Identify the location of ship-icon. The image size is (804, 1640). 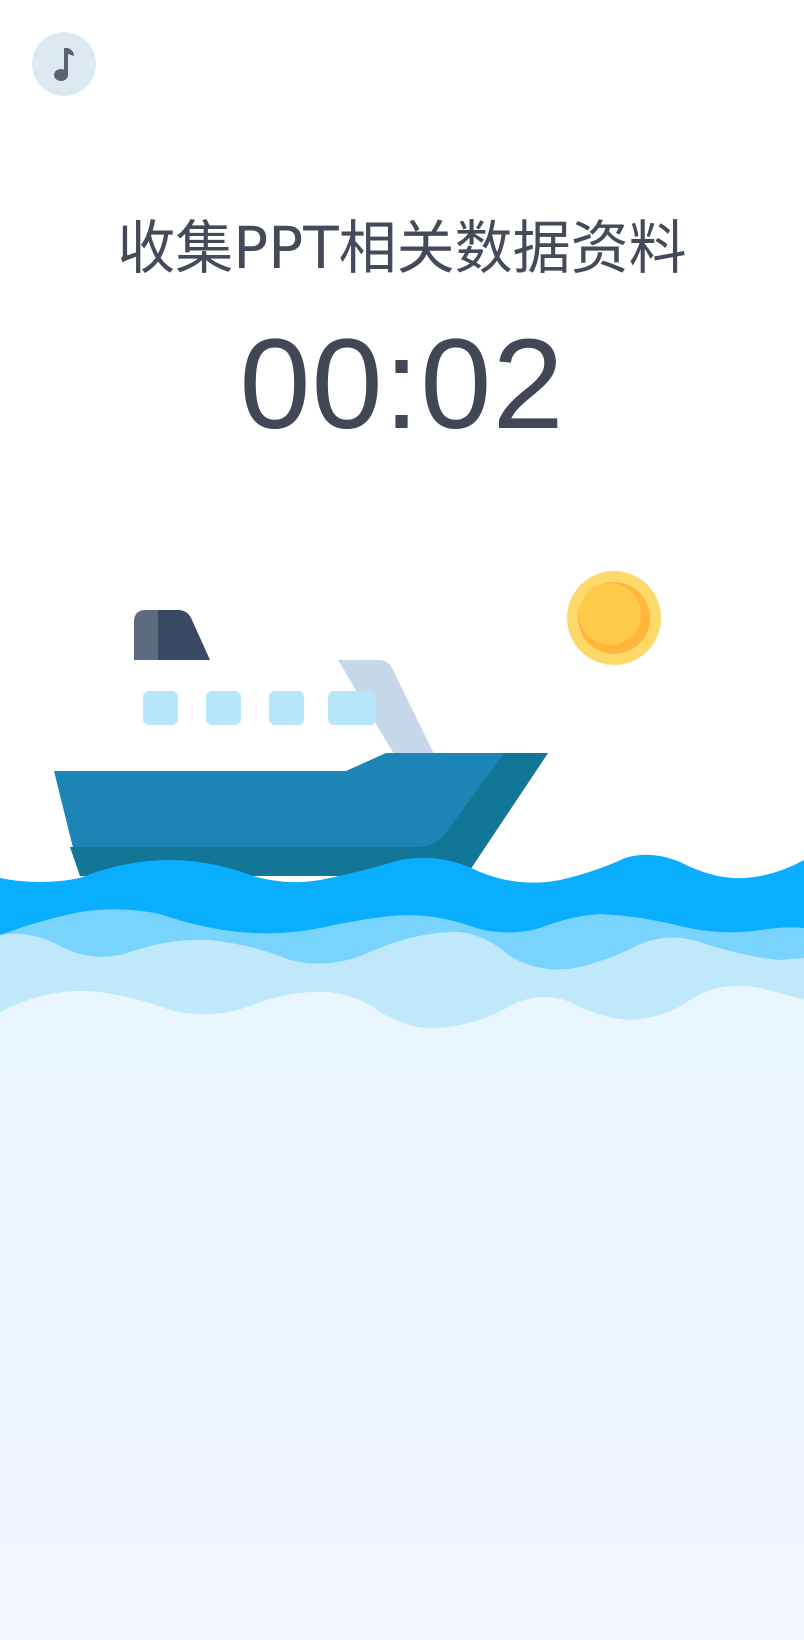
(301, 743).